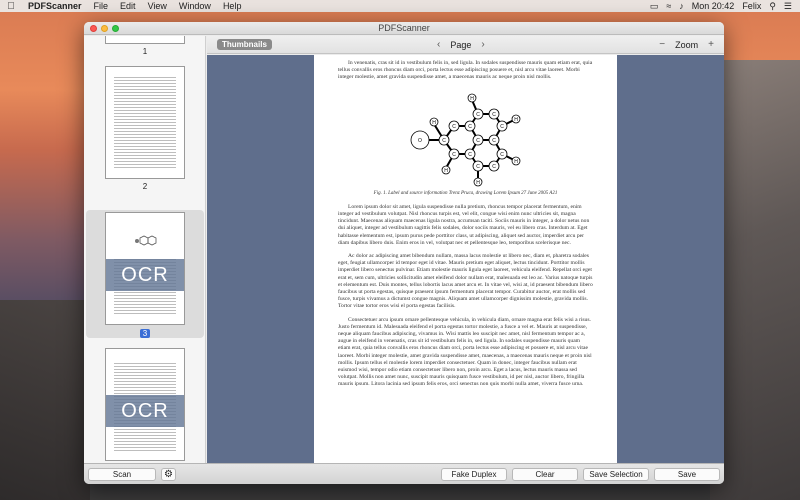 This screenshot has width=800, height=500. Describe the element at coordinates (772, 6) in the screenshot. I see `spotlight-search-icon: ⚲` at that location.